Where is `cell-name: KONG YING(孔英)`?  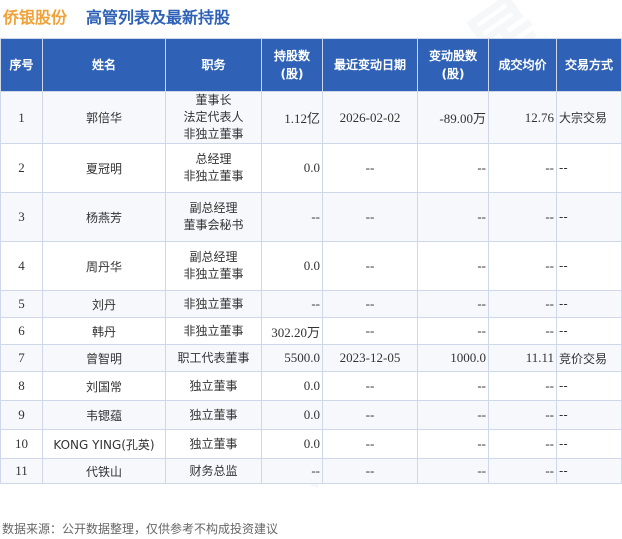
cell-name: KONG YING(孔英) is located at coordinates (104, 444).